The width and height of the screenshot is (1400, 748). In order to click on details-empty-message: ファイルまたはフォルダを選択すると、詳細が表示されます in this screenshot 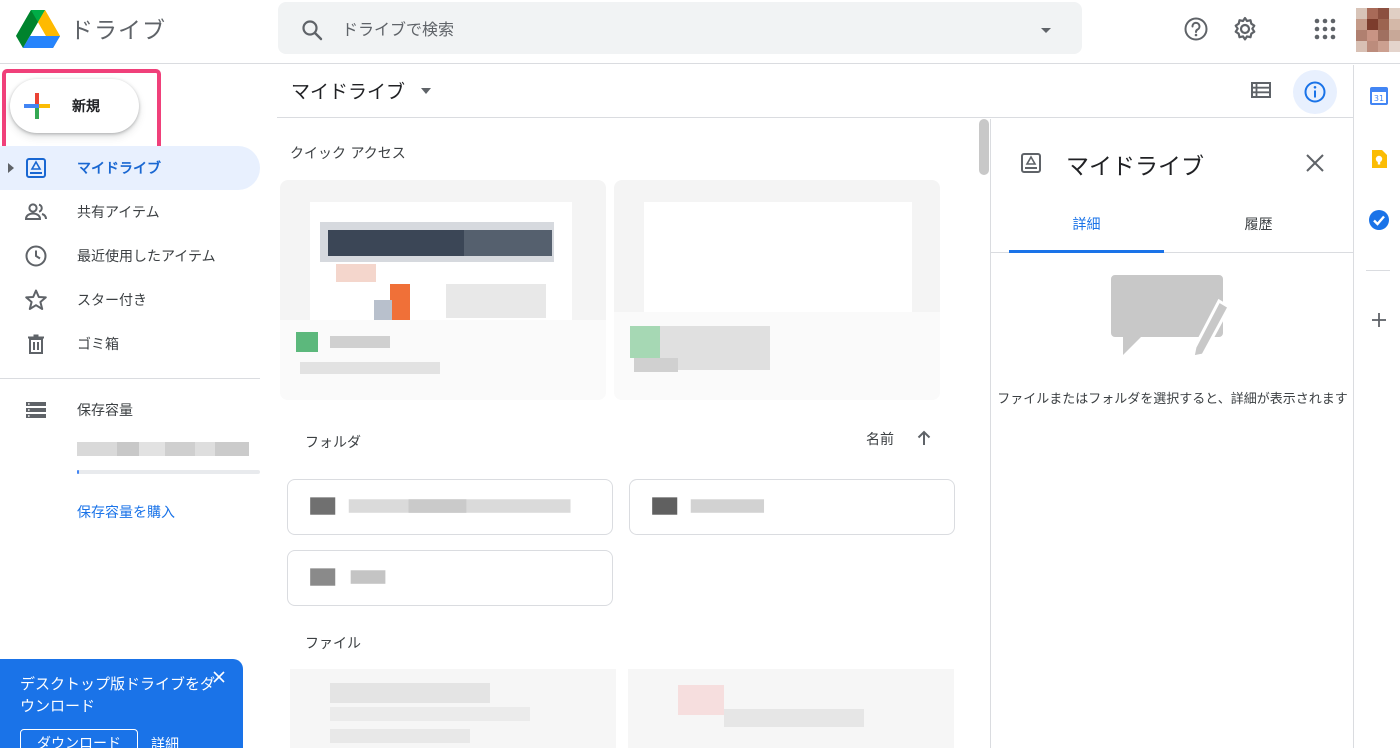, I will do `click(1172, 399)`.